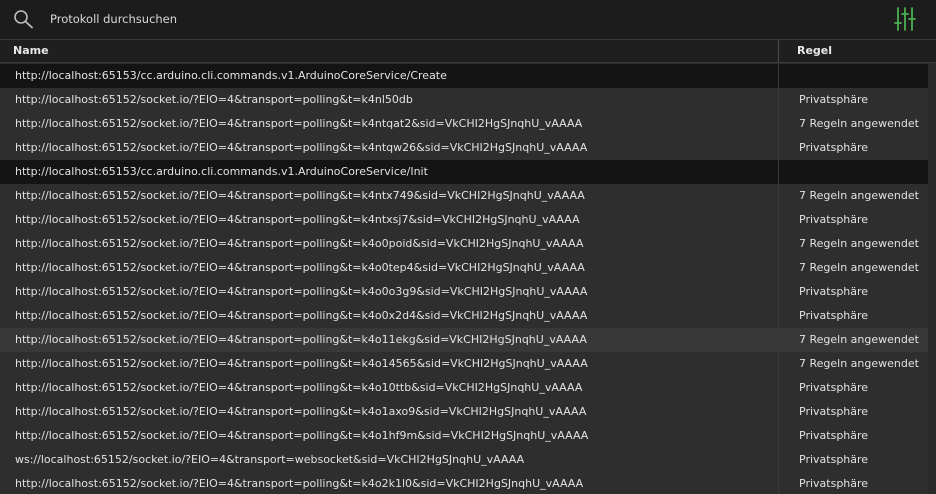 This screenshot has height=494, width=936. Describe the element at coordinates (932, 279) in the screenshot. I see `scrollbar` at that location.